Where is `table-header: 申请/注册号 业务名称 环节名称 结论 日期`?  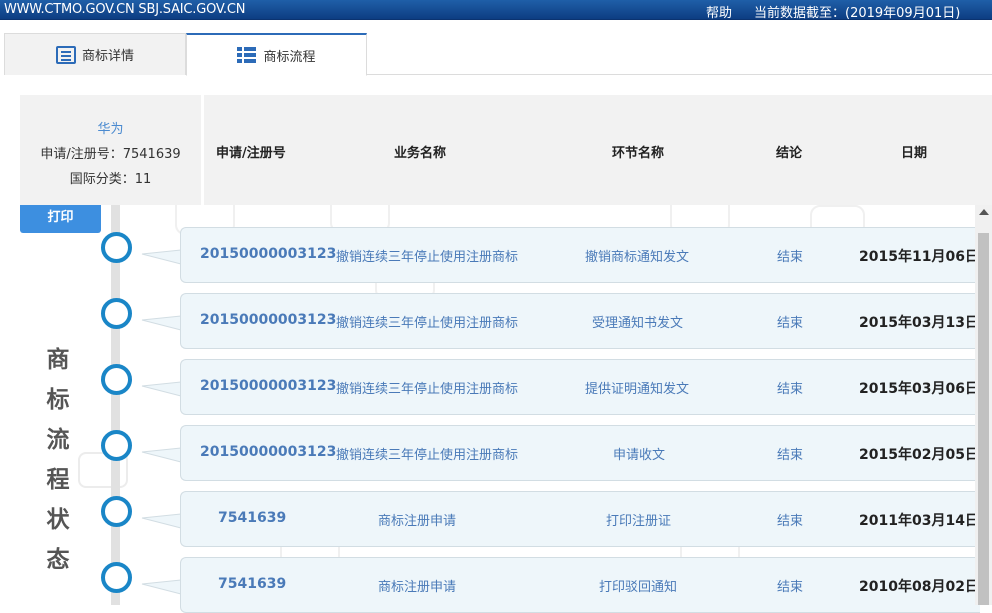 table-header: 申请/注册号 业务名称 环节名称 结论 日期 is located at coordinates (598, 150).